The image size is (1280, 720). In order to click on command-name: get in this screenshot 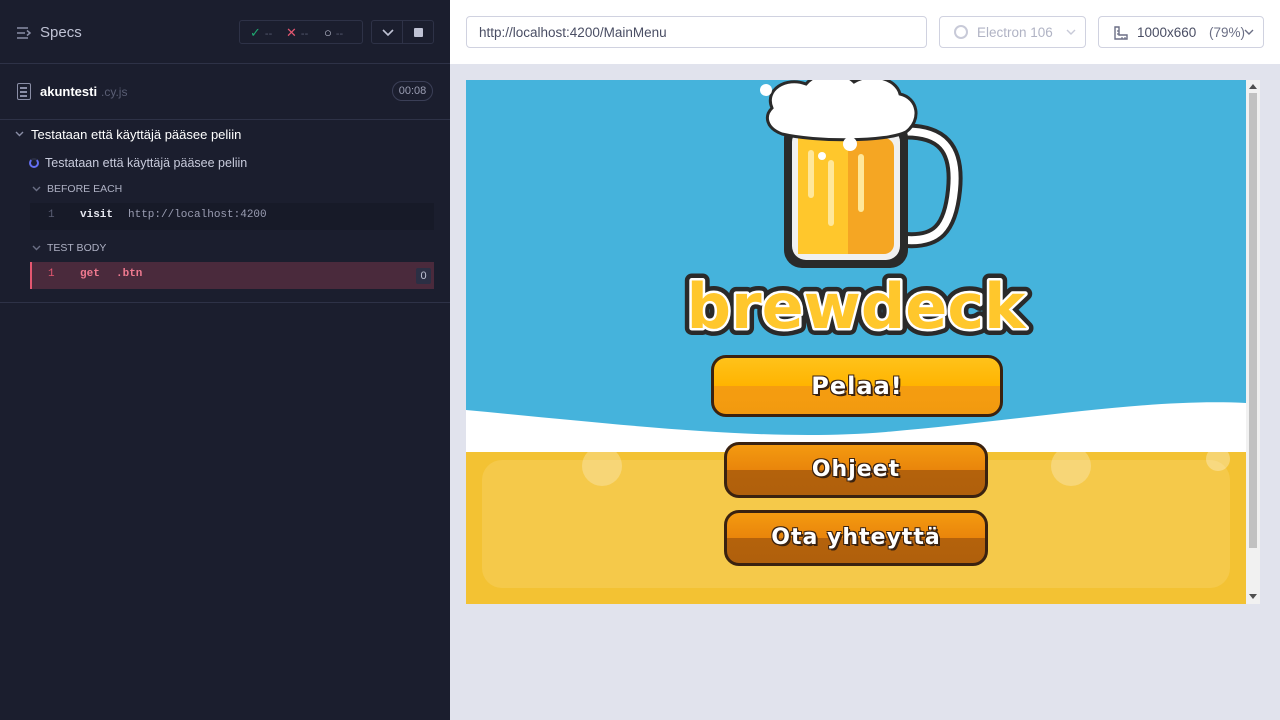, I will do `click(90, 274)`.